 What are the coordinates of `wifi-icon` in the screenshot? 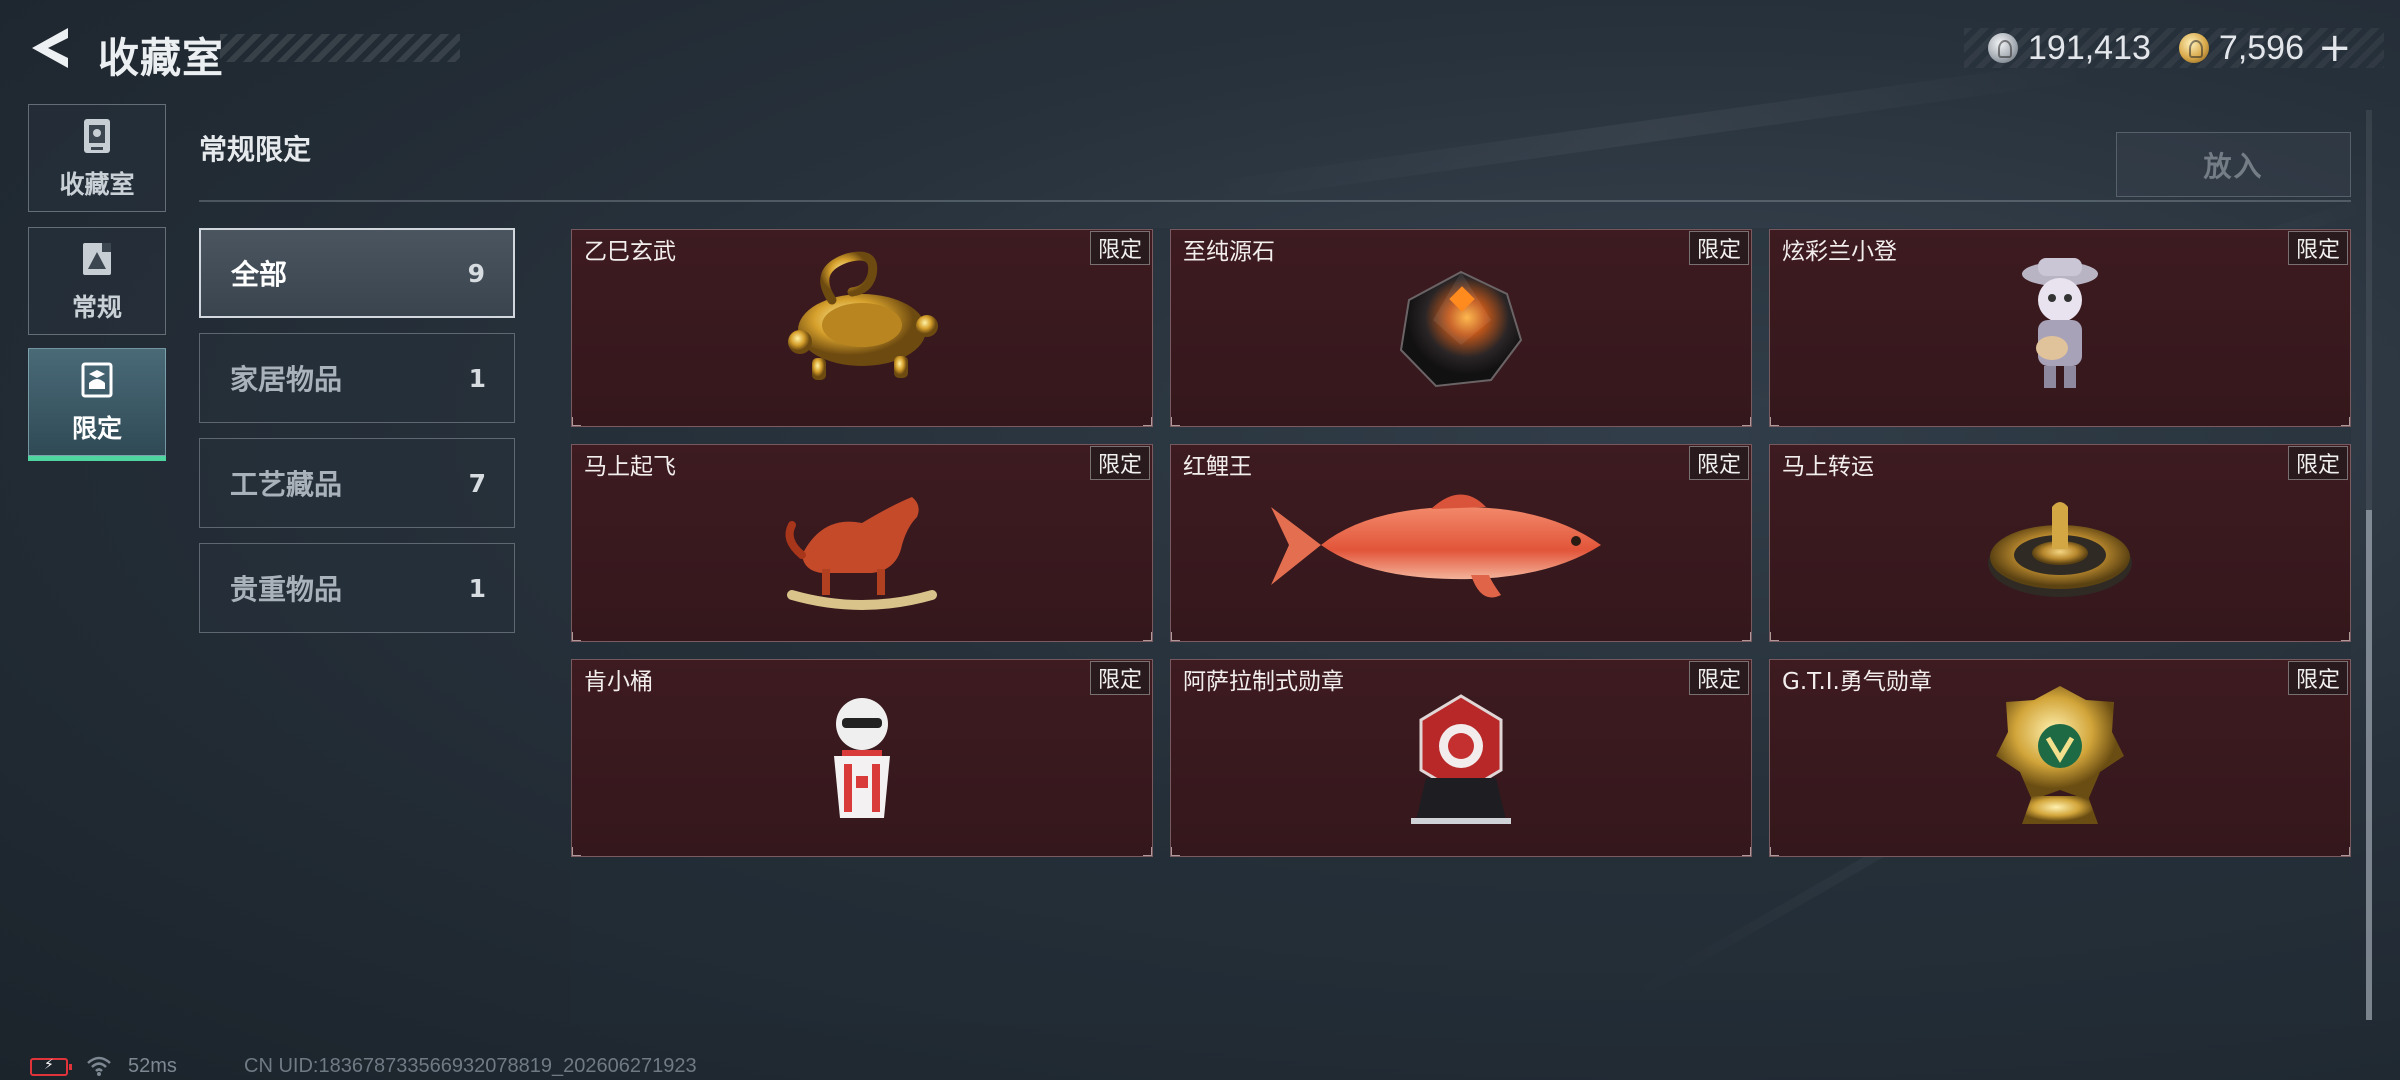 It's located at (99, 1066).